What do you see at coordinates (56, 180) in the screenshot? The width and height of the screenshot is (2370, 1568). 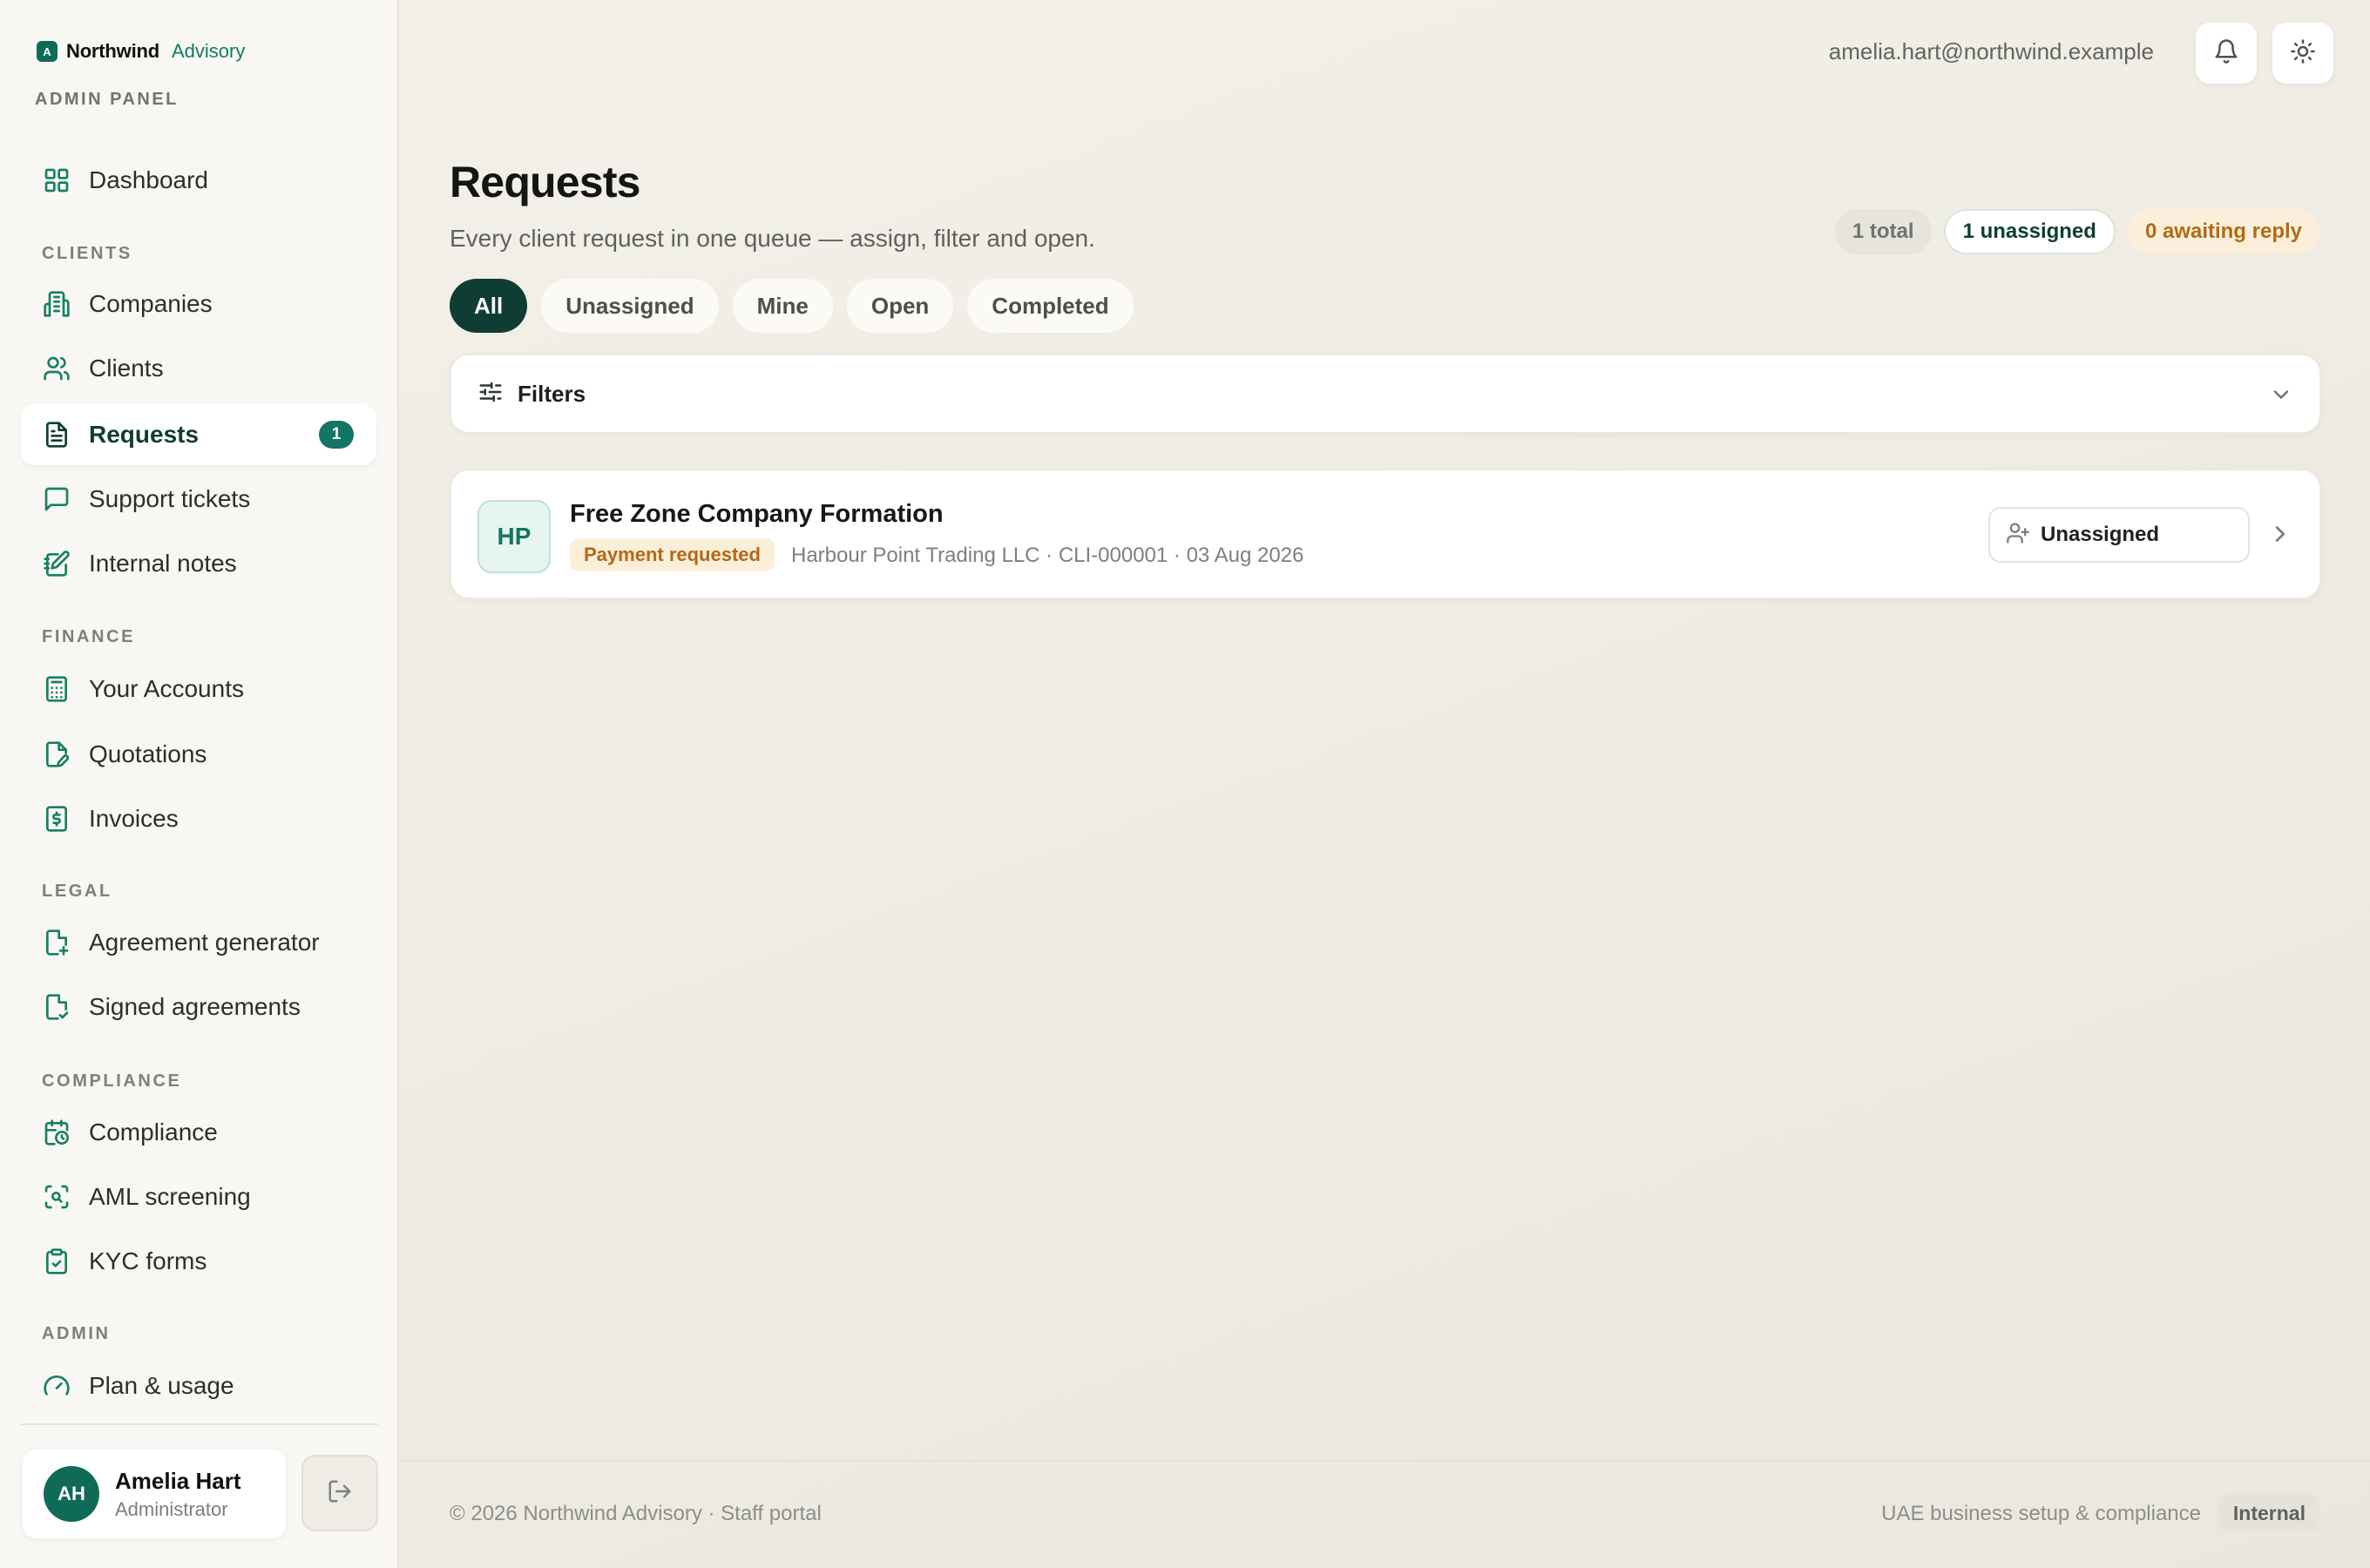 I see `grid-icon` at bounding box center [56, 180].